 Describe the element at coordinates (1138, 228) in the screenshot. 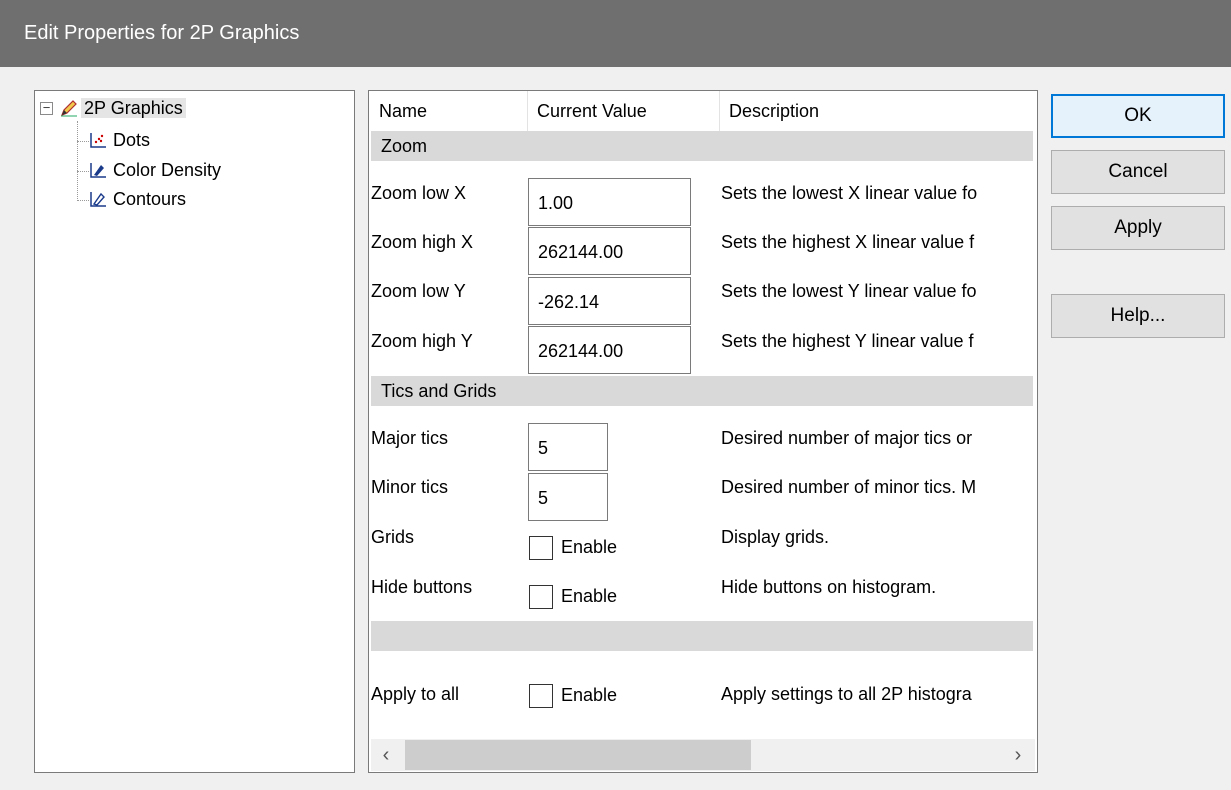

I see `apply-button: Apply` at that location.